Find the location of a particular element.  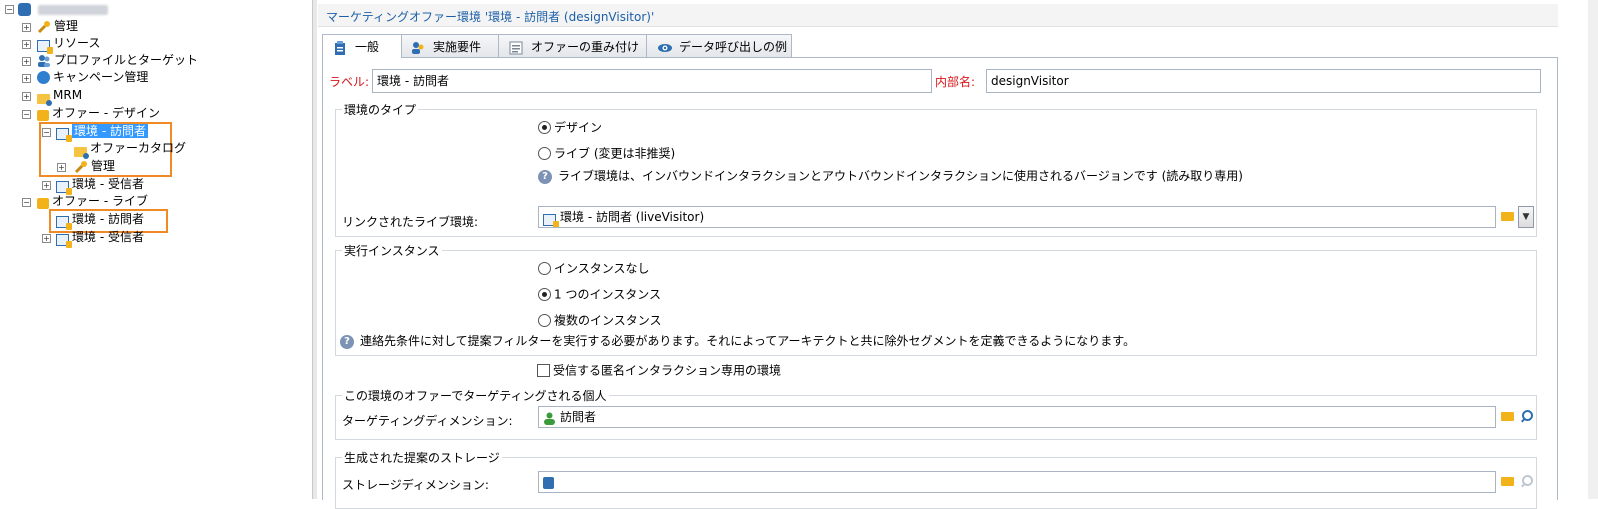

window-header: マーケティングオファー環境 '環境 - 訪問者 (designVisitor)' is located at coordinates (938, 15).